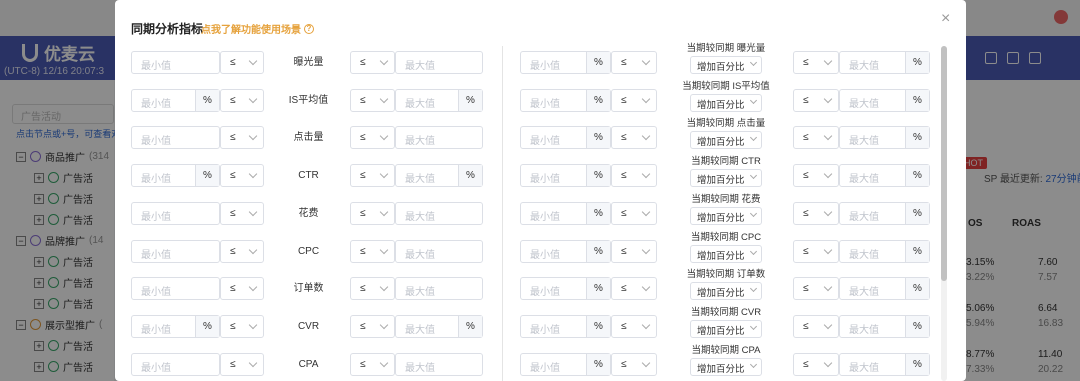  Describe the element at coordinates (545, 255) in the screenshot. I see `cmp-min-value-input-placeholder: 最小值` at that location.